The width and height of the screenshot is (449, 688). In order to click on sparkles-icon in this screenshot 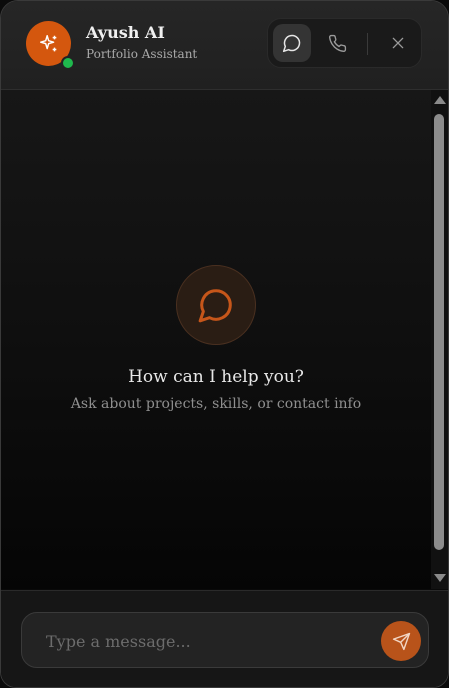, I will do `click(47, 42)`.